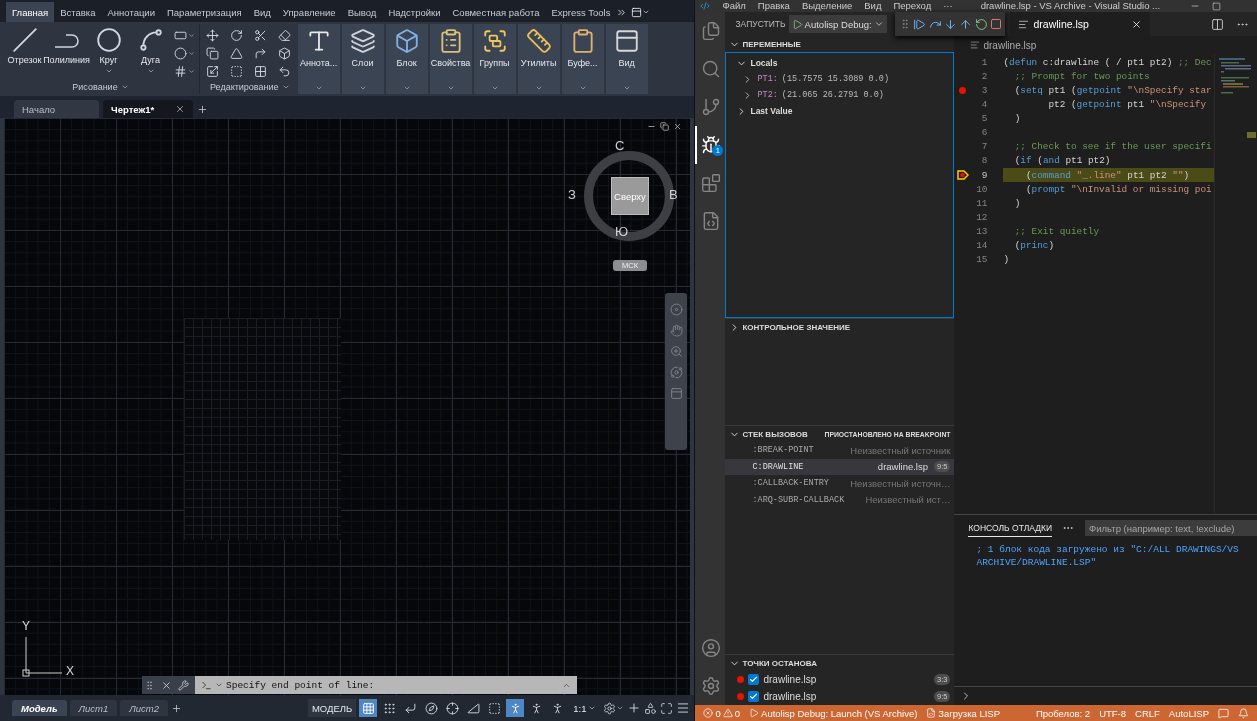  What do you see at coordinates (177, 708) in the screenshot?
I see `add-layout-button` at bounding box center [177, 708].